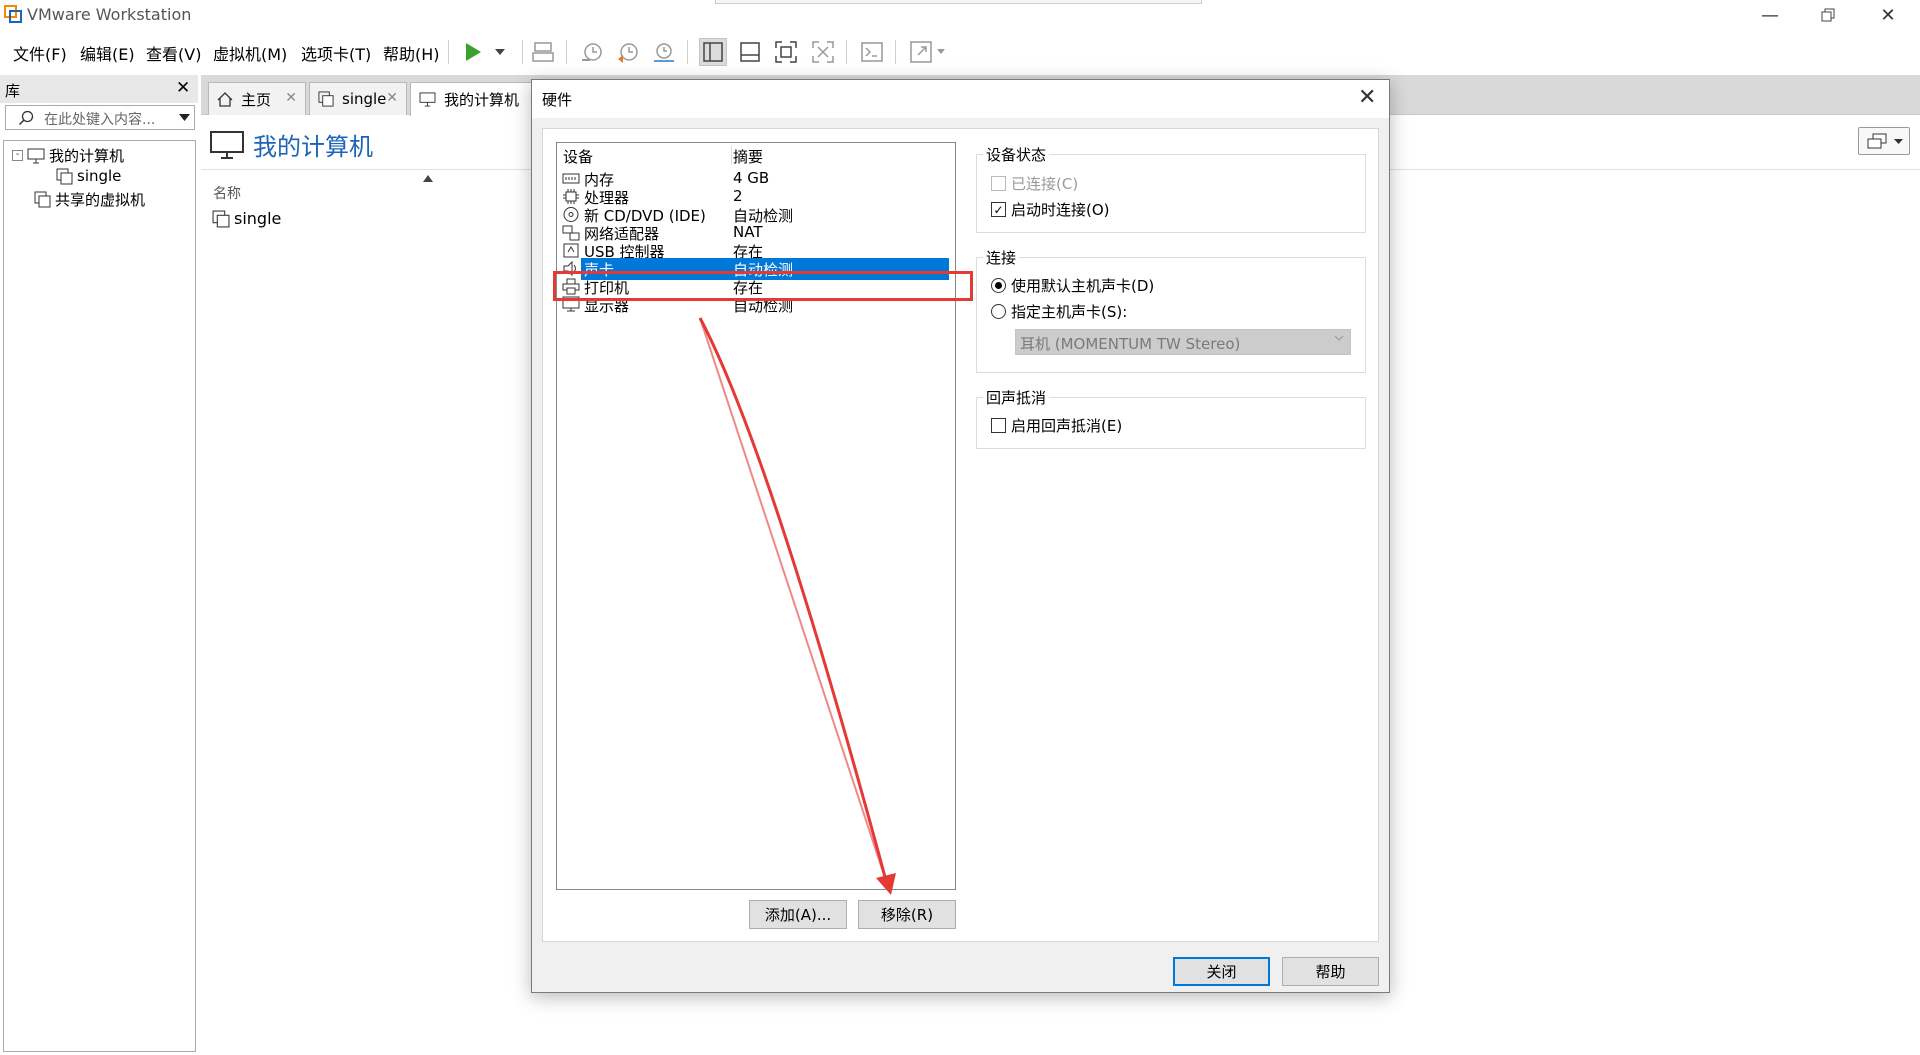  I want to click on connected-checkbox: 已连接(C), so click(1034, 183).